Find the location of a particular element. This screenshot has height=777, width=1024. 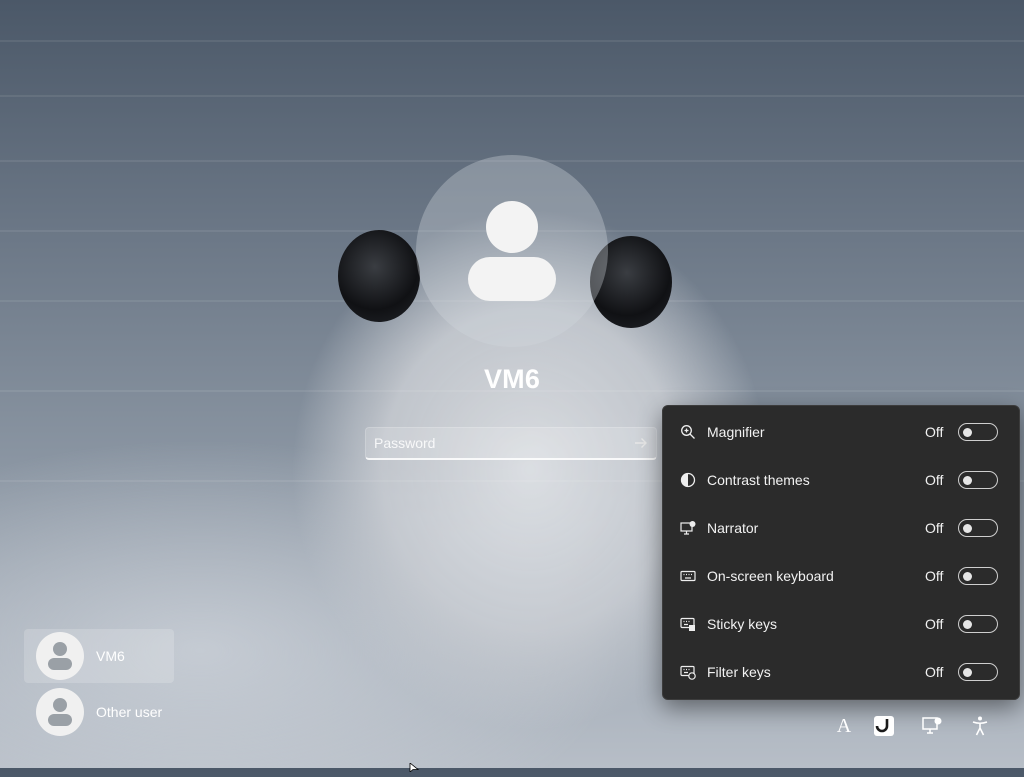

contrast-themes-toggle is located at coordinates (978, 480).